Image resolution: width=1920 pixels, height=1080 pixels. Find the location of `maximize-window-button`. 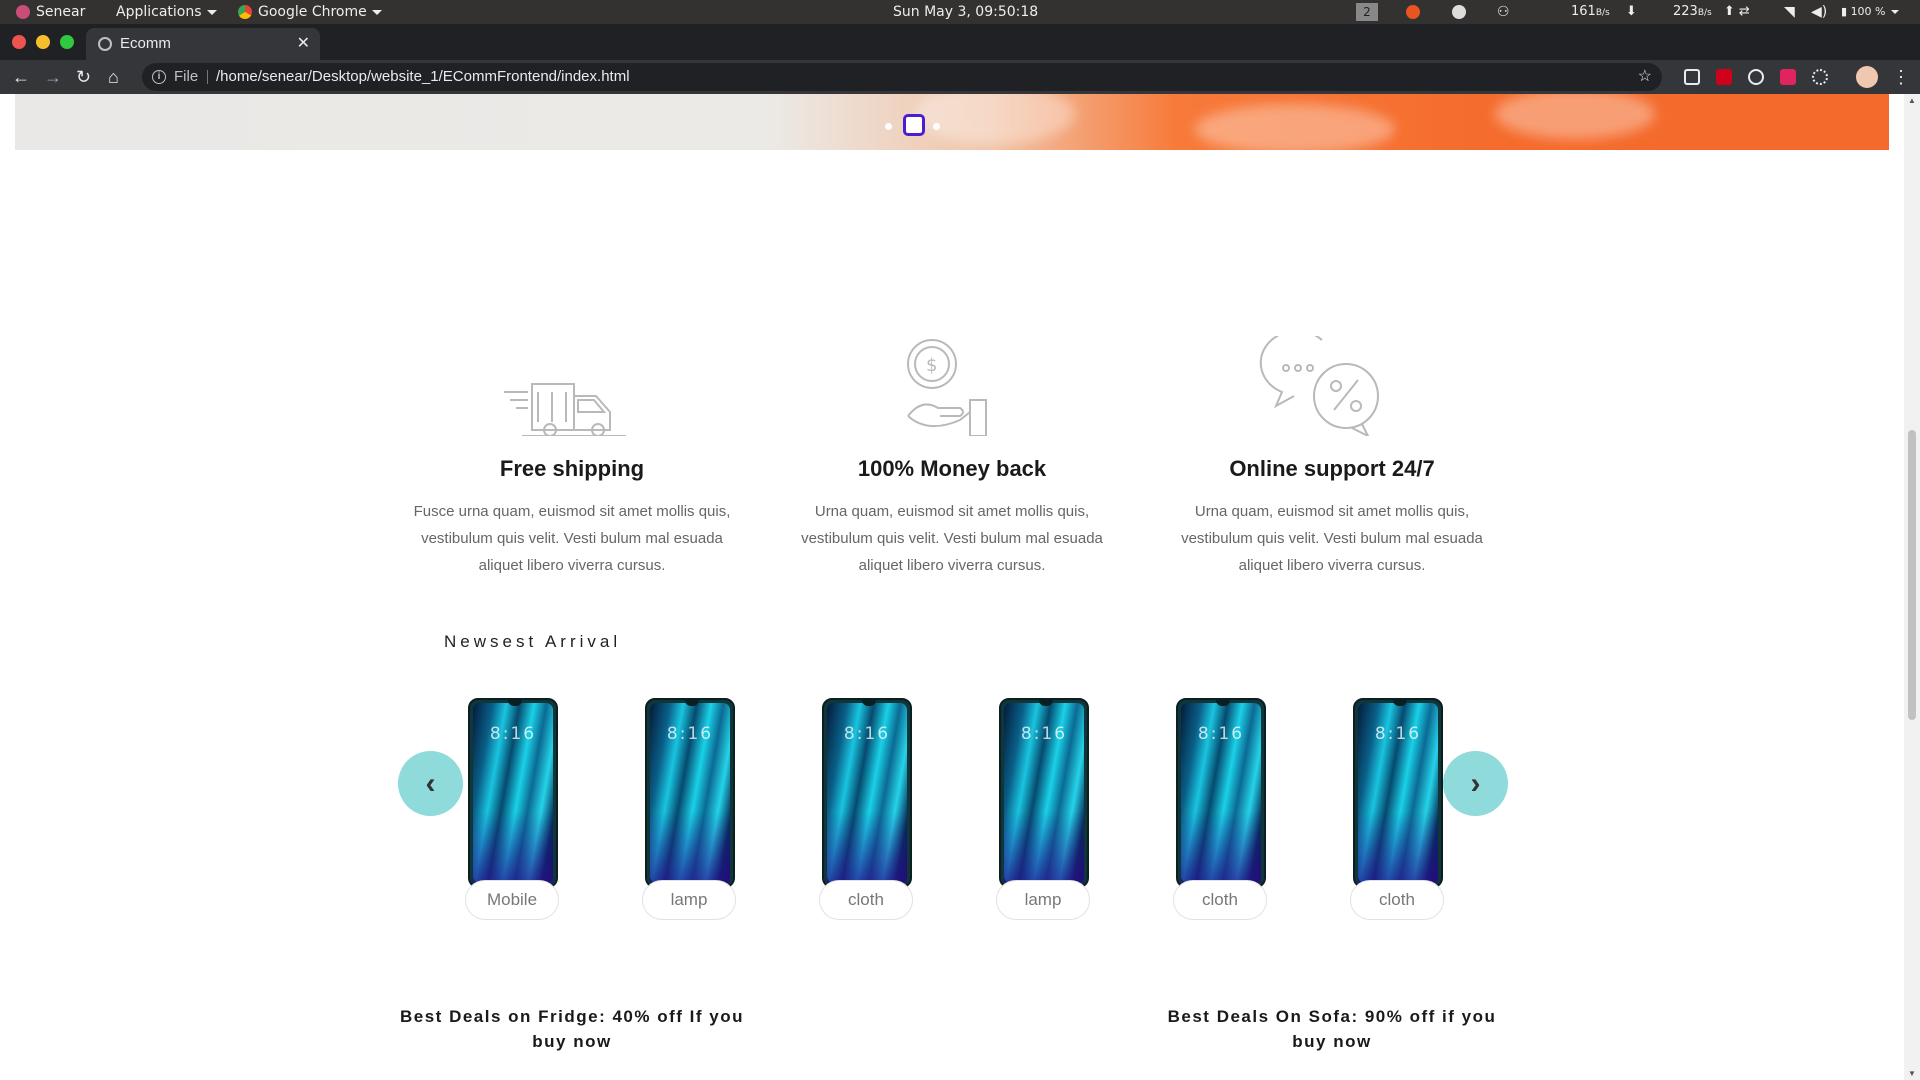

maximize-window-button is located at coordinates (67, 42).